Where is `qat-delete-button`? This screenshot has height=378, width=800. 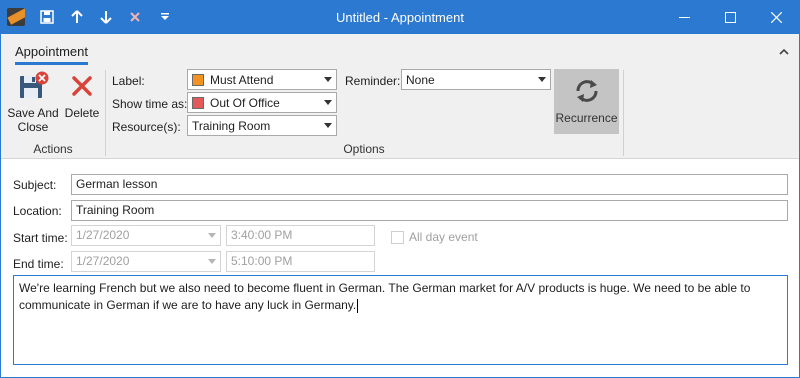 qat-delete-button is located at coordinates (135, 17).